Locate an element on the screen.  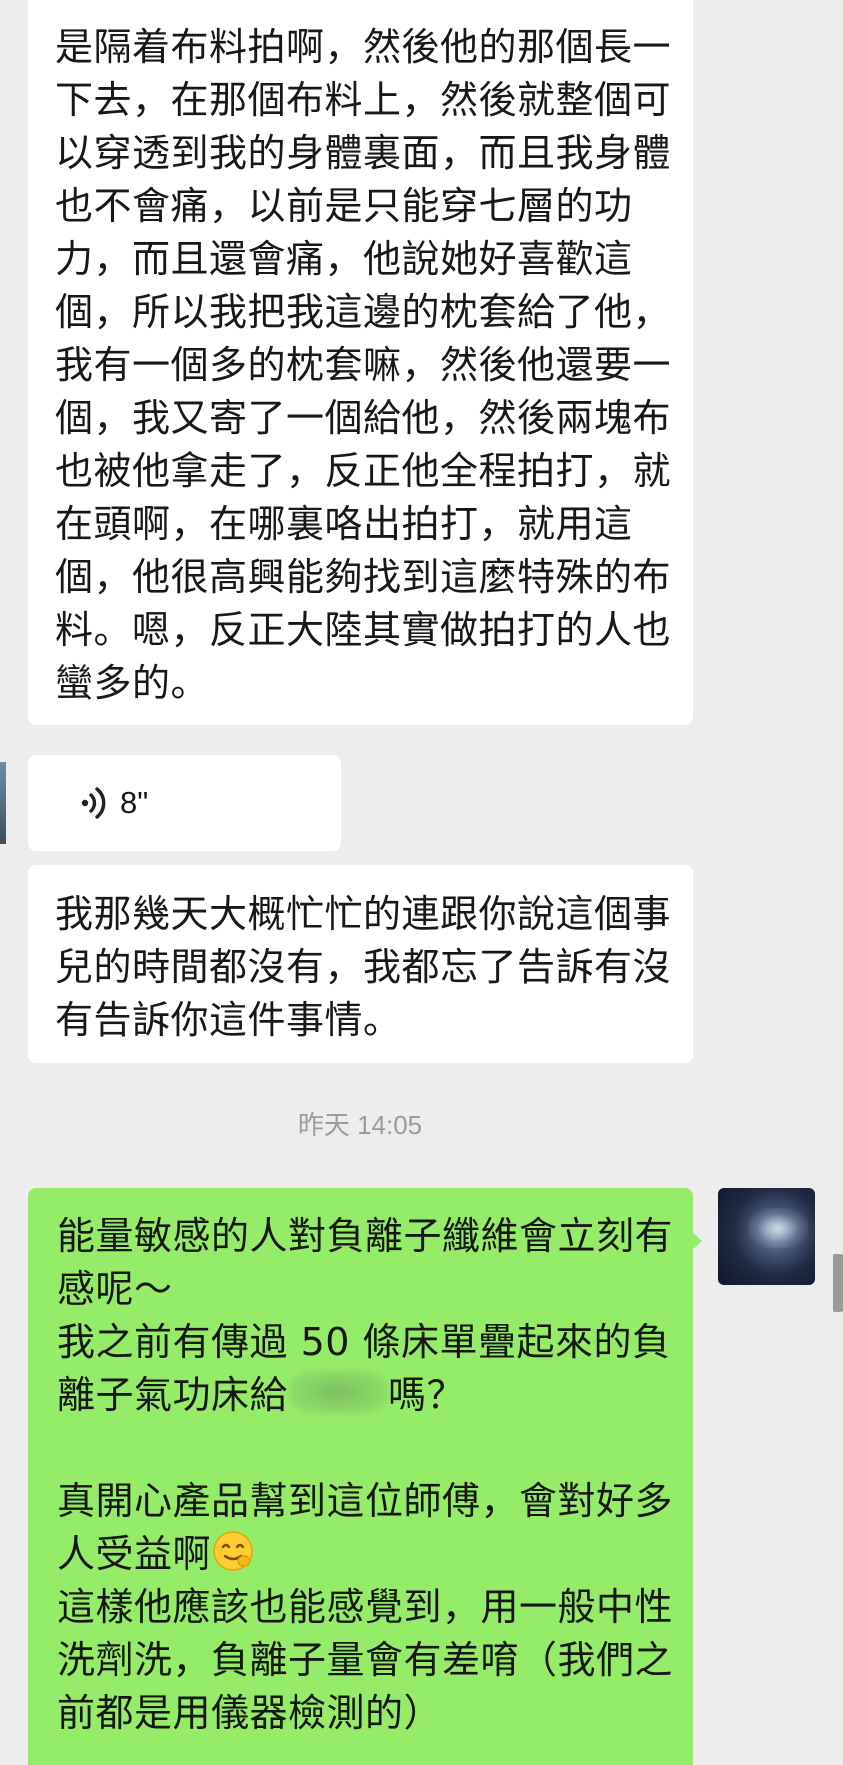
message-line: 能量敏感的人對負離子纖維會立刻有感呢～ is located at coordinates (365, 1262).